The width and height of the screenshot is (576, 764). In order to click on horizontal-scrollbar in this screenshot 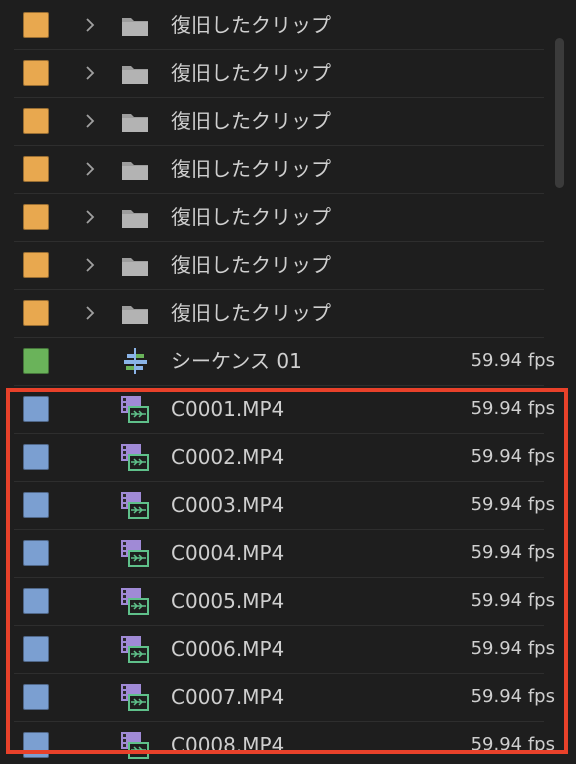, I will do `click(33, 752)`.